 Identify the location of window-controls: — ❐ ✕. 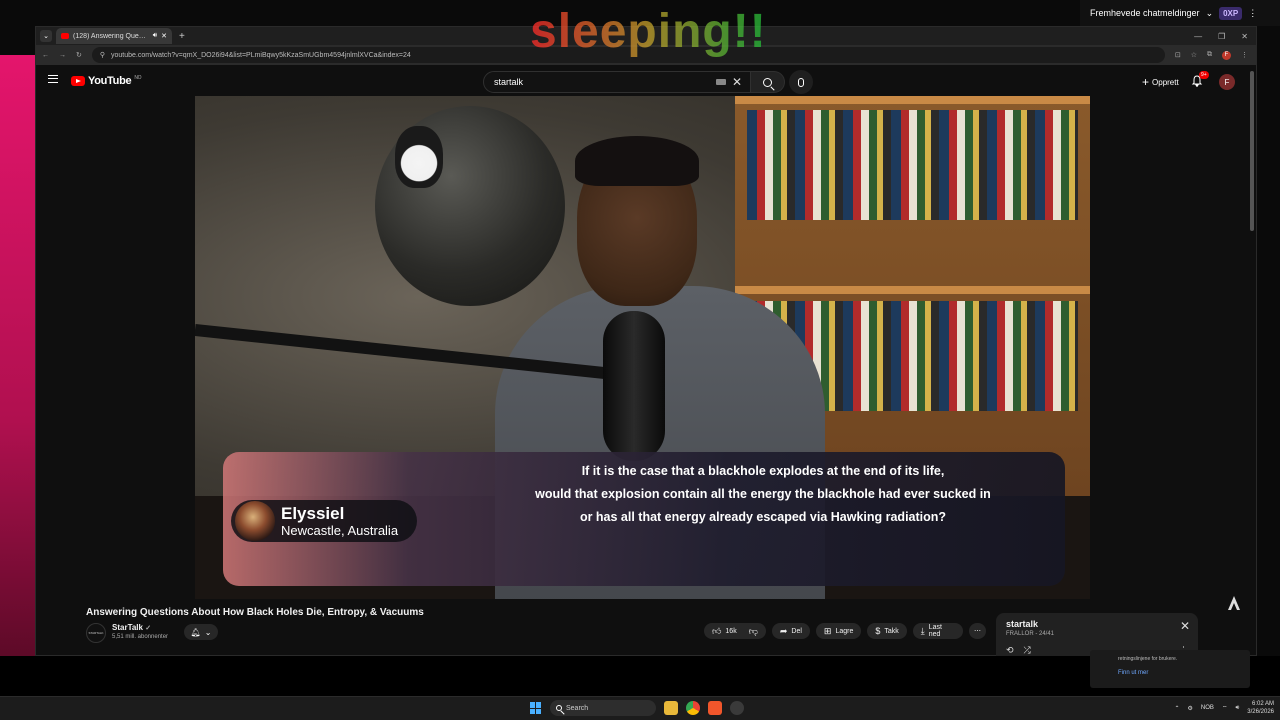
(1225, 36).